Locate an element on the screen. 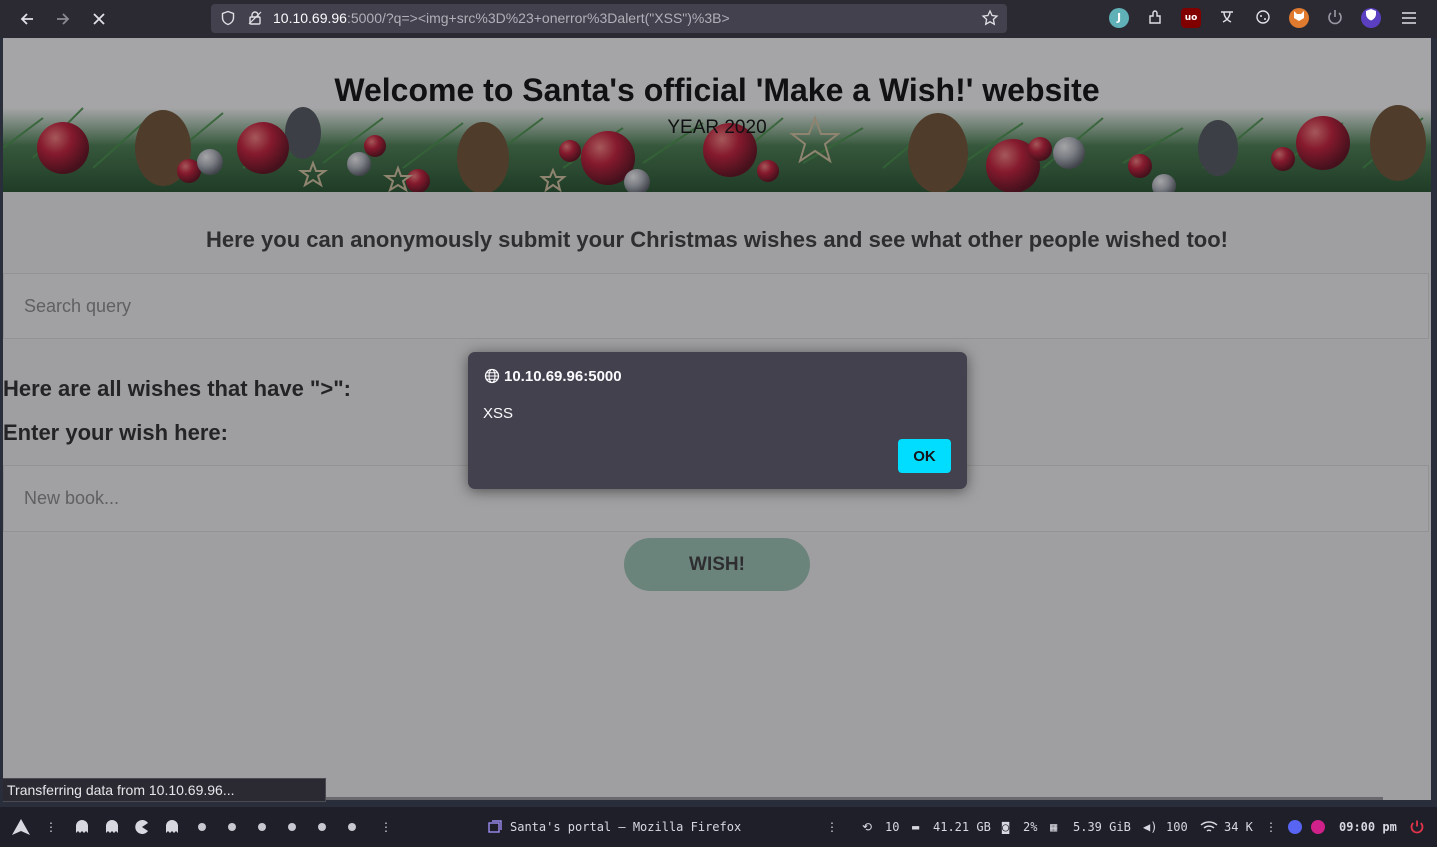 The width and height of the screenshot is (1437, 847). menu-icon is located at coordinates (1409, 18).